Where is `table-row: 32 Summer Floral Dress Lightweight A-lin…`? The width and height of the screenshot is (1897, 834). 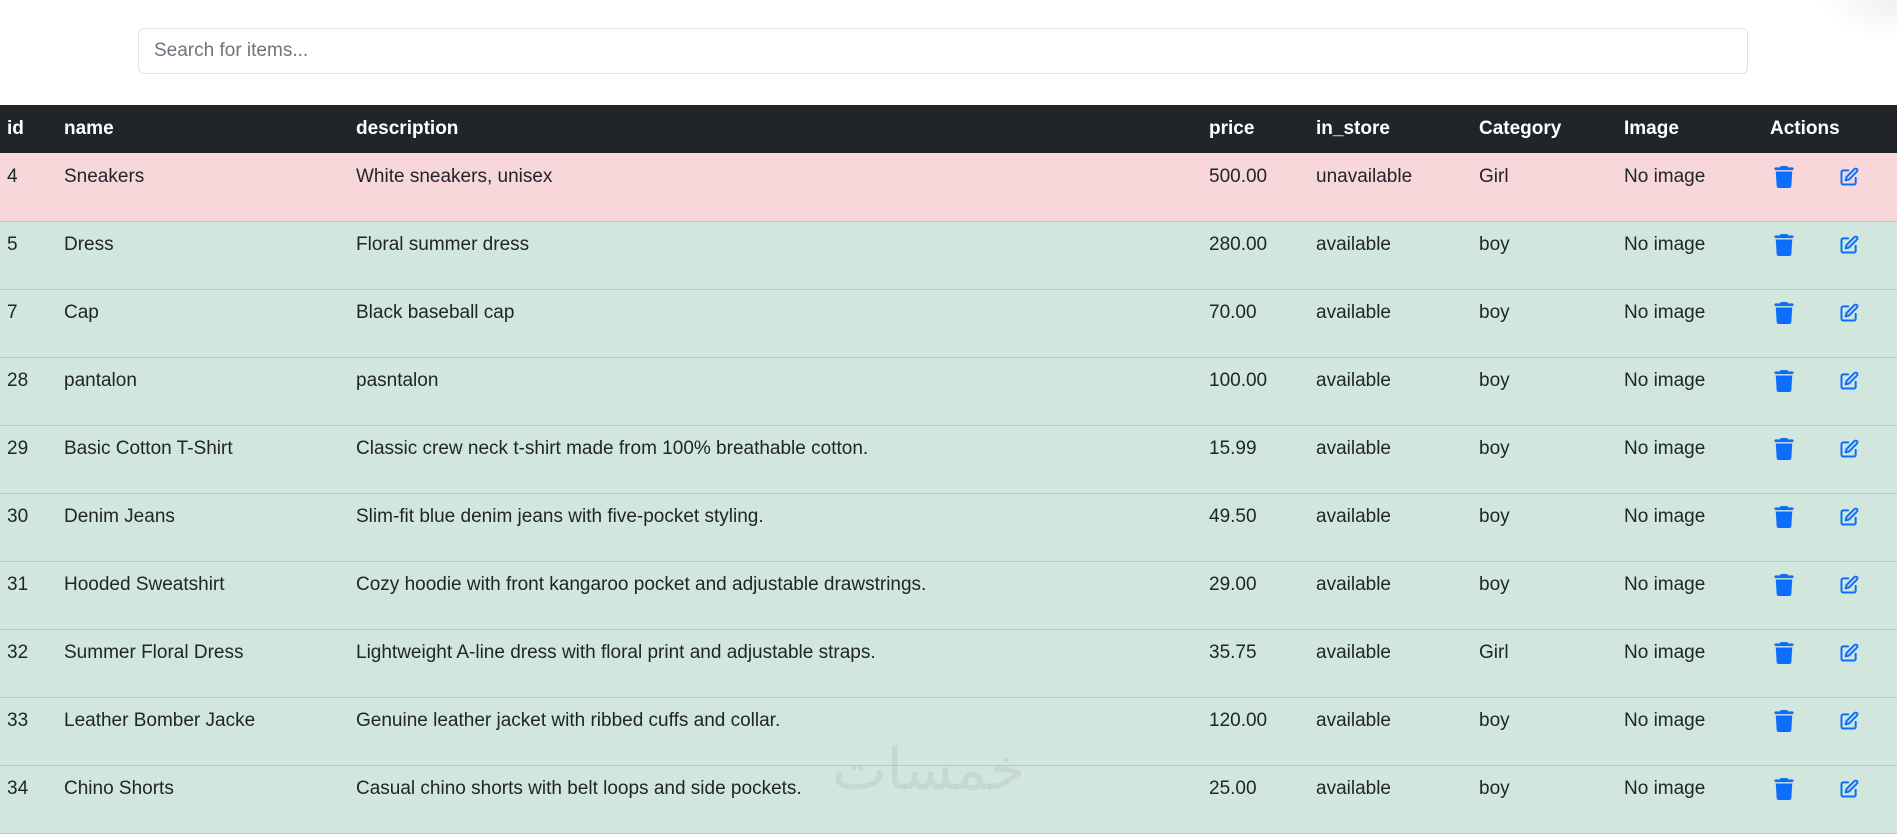
table-row: 32 Summer Floral Dress Lightweight A-lin… is located at coordinates (948, 663).